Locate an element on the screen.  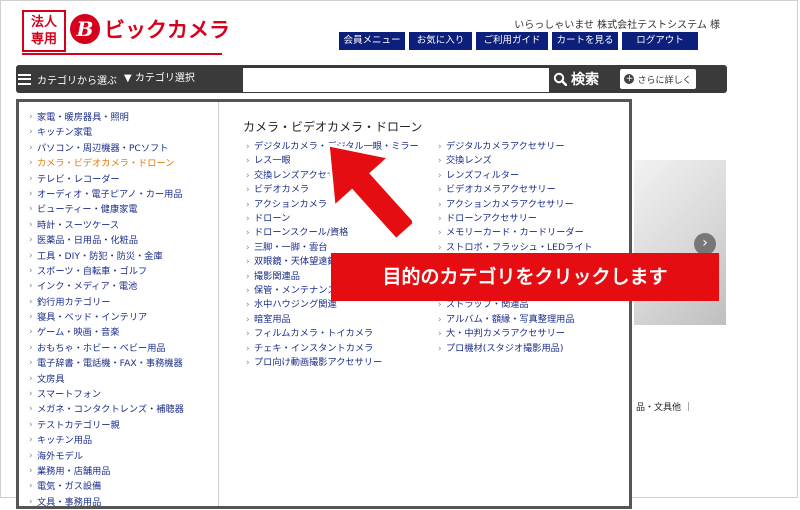
category-item: 時計・スーツケース is located at coordinates (118, 226).